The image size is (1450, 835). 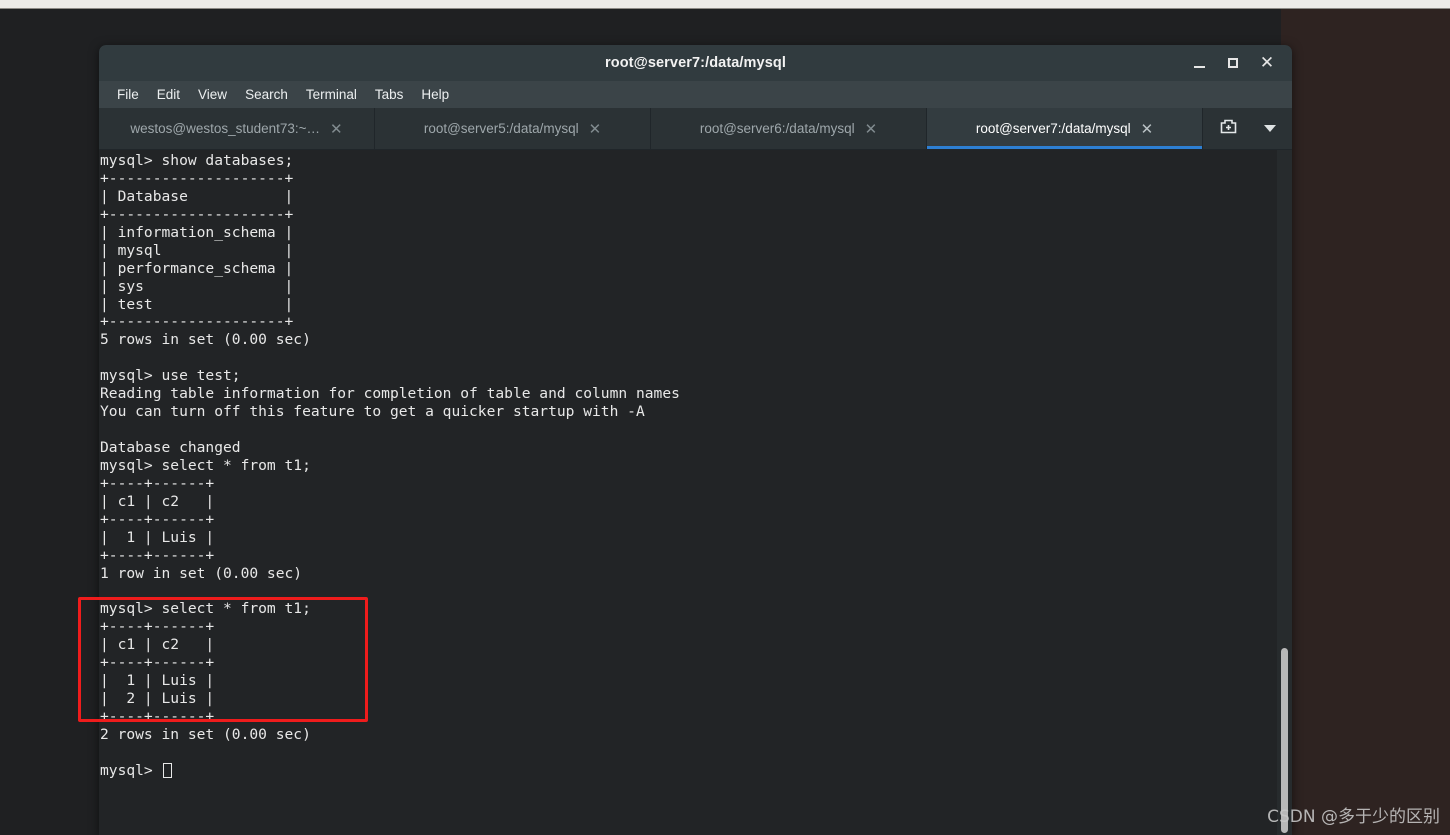 I want to click on close-button: ✕, so click(x=1267, y=63).